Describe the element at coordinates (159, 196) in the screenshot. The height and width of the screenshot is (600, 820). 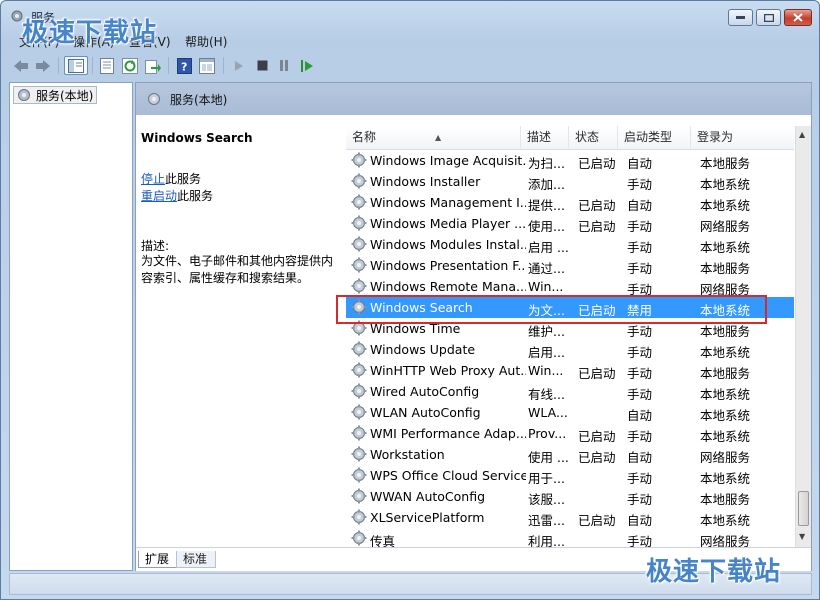
I see `restart-service-link: 重启动` at that location.